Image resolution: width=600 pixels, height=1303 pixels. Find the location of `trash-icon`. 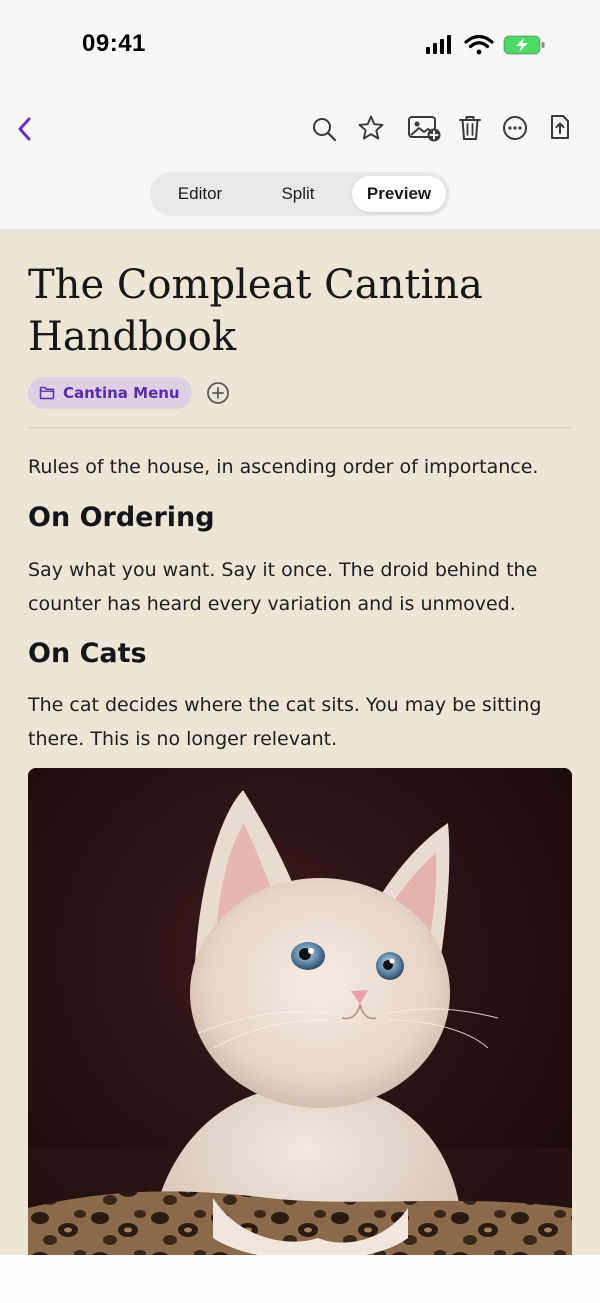

trash-icon is located at coordinates (470, 128).